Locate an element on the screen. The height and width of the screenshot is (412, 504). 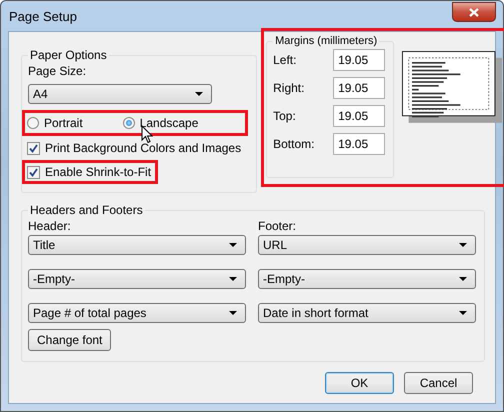
dialog-button: OK is located at coordinates (359, 383).